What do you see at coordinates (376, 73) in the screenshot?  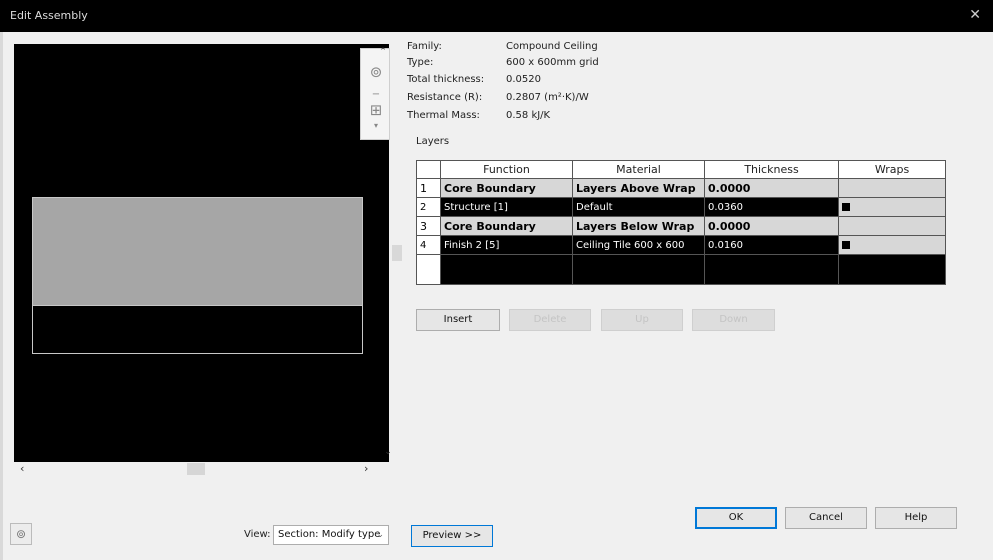 I see `zoom-icon: ⊚` at bounding box center [376, 73].